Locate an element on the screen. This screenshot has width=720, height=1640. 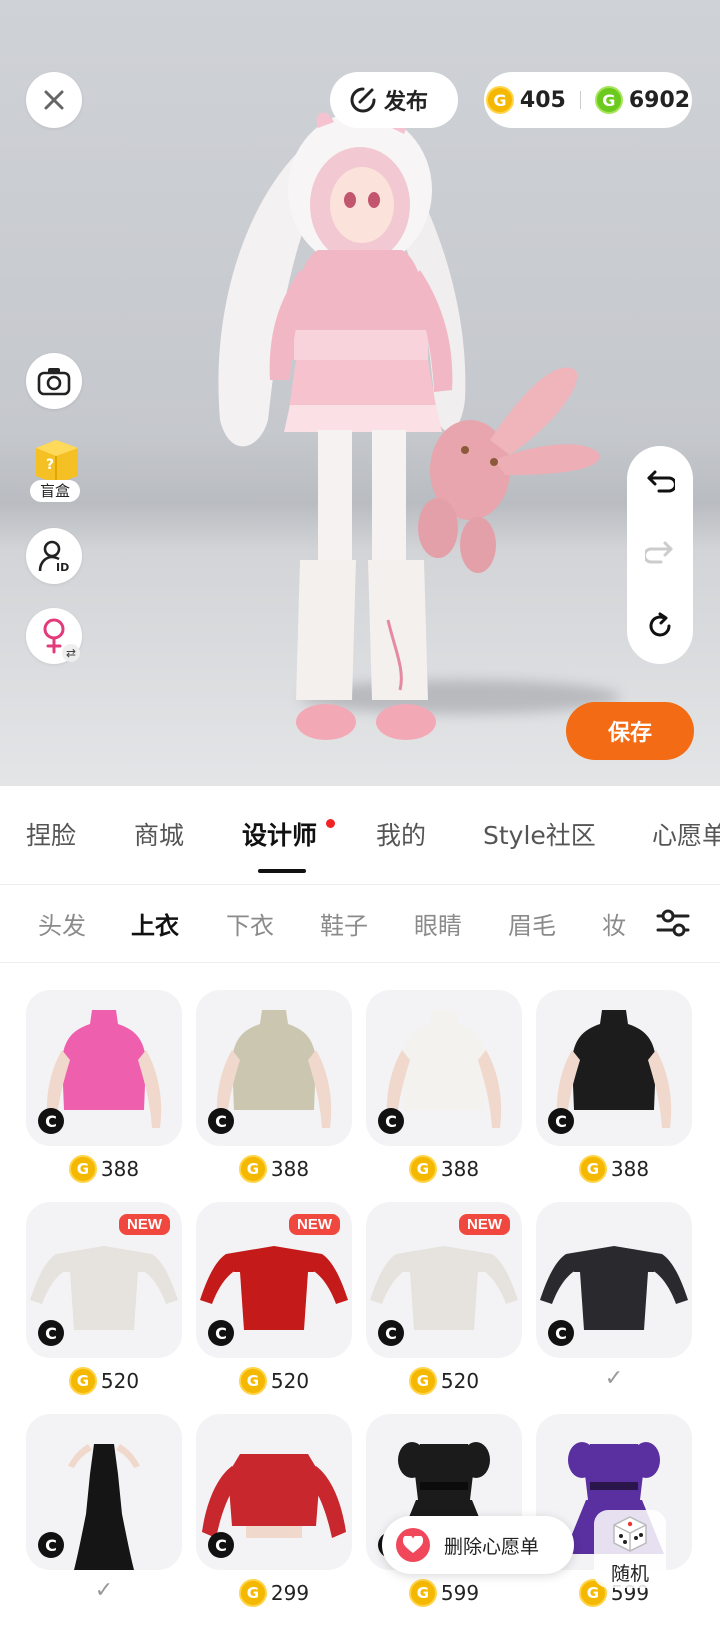
balance-divider is located at coordinates (580, 100).